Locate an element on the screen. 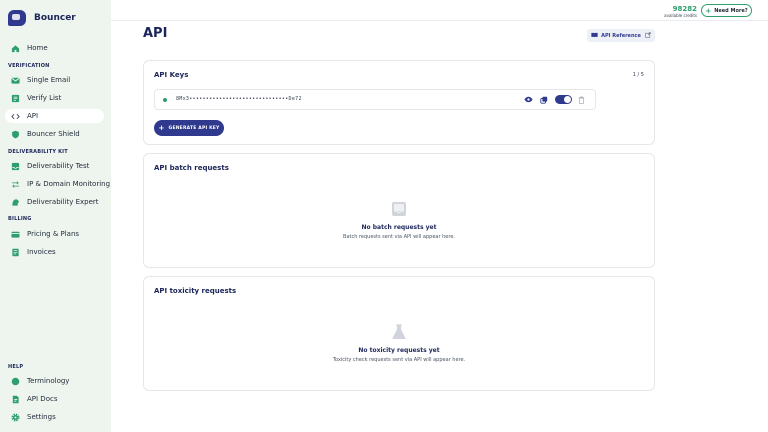 Image resolution: width=768 pixels, height=432 pixels. sidebar-item-label: API is located at coordinates (33, 116).